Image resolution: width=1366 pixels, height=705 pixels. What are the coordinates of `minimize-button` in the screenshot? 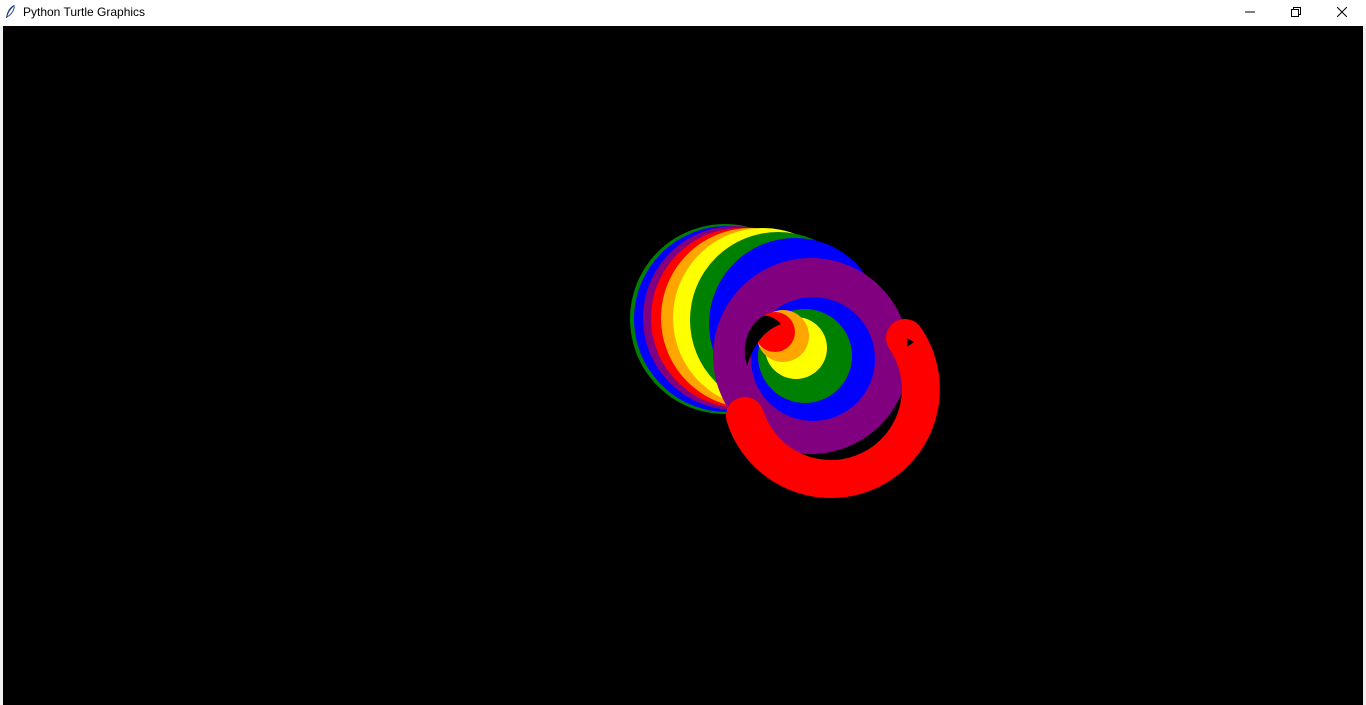 It's located at (1250, 12).